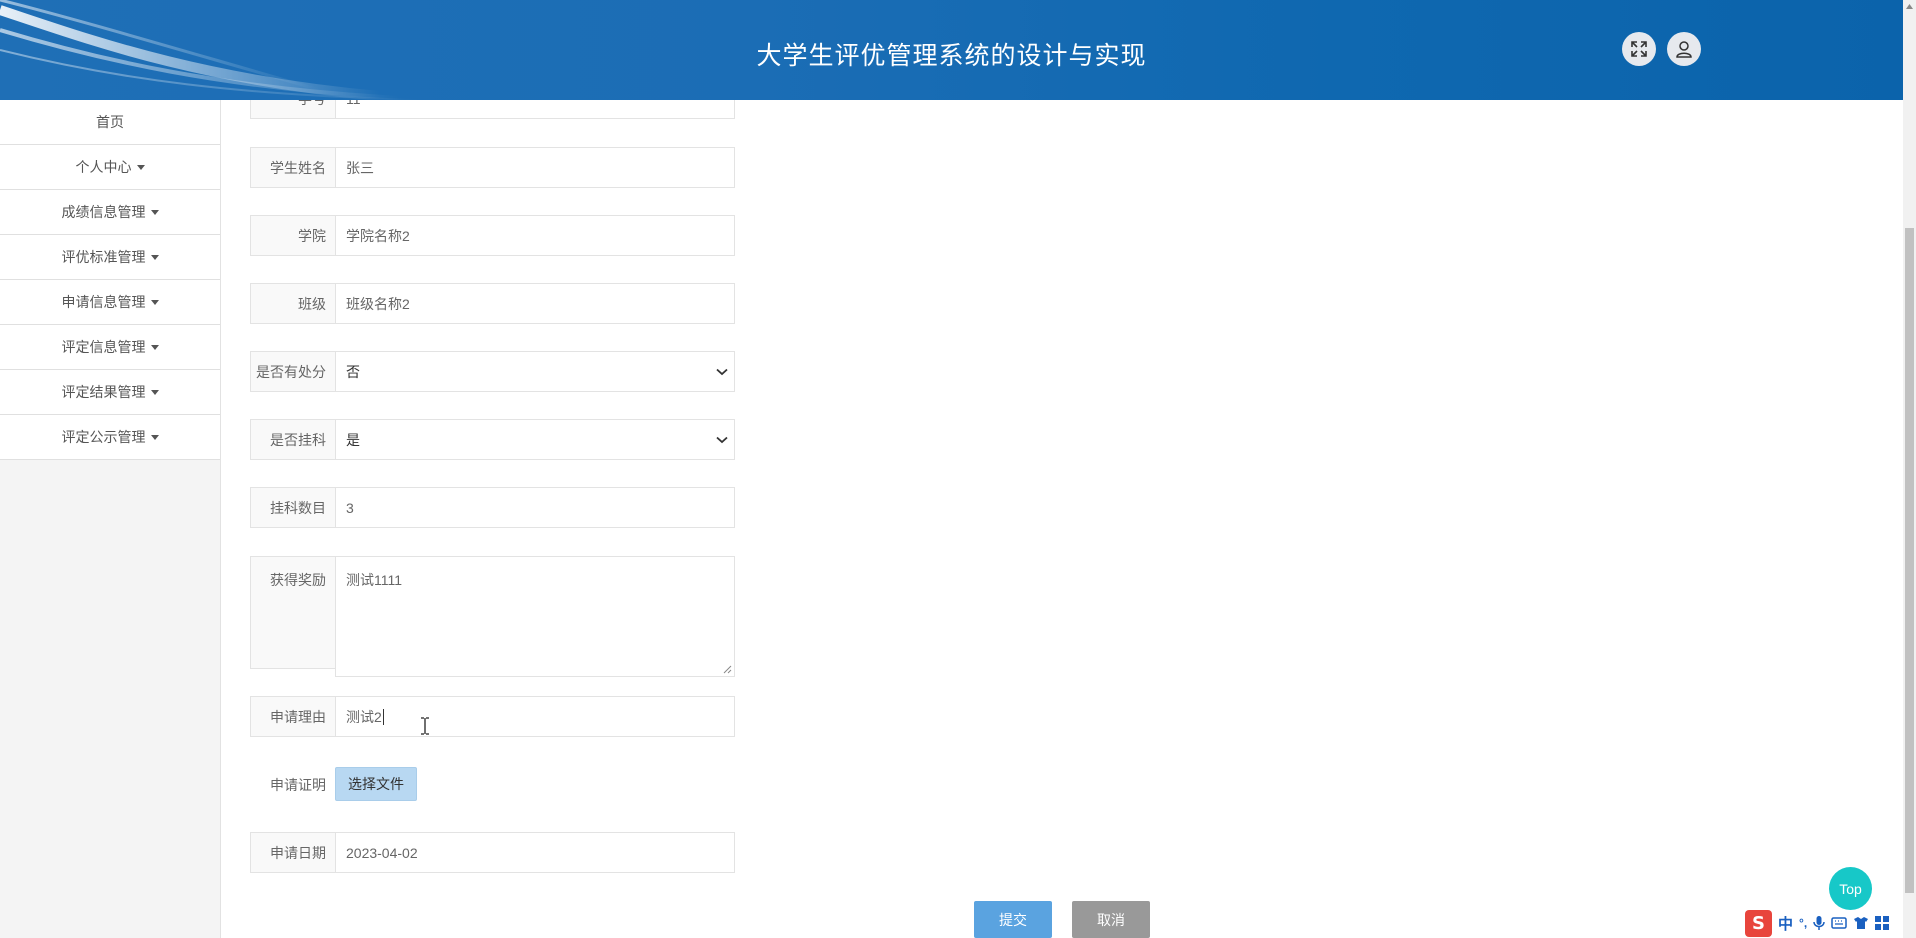  Describe the element at coordinates (535, 716) in the screenshot. I see `reason-input: 测试2` at that location.